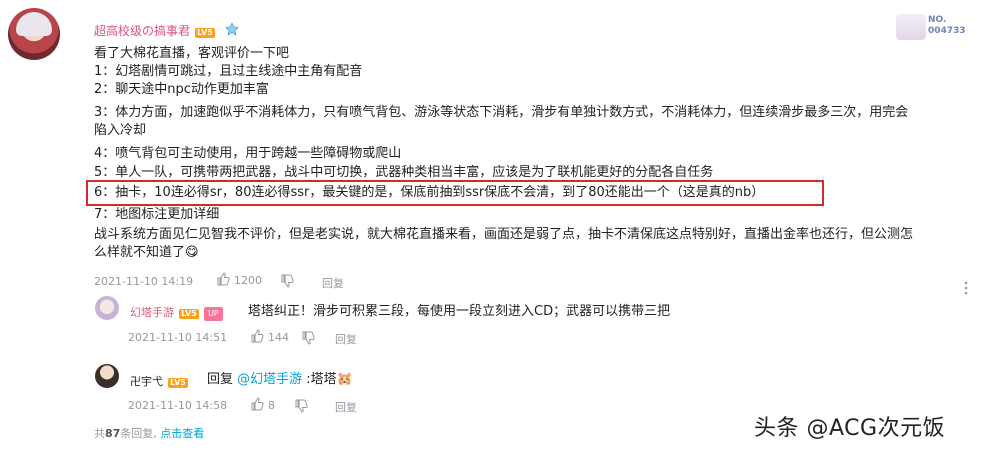  Describe the element at coordinates (178, 405) in the screenshot. I see `timestamp: 2021-11-10 14:58` at that location.